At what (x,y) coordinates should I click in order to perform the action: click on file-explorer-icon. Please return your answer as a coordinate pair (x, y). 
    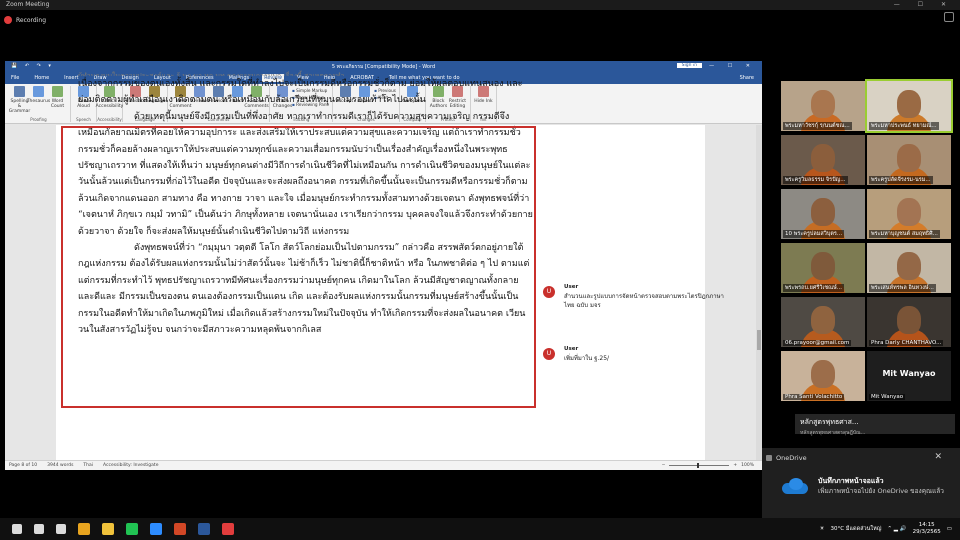
    Looking at the image, I should click on (108, 529).